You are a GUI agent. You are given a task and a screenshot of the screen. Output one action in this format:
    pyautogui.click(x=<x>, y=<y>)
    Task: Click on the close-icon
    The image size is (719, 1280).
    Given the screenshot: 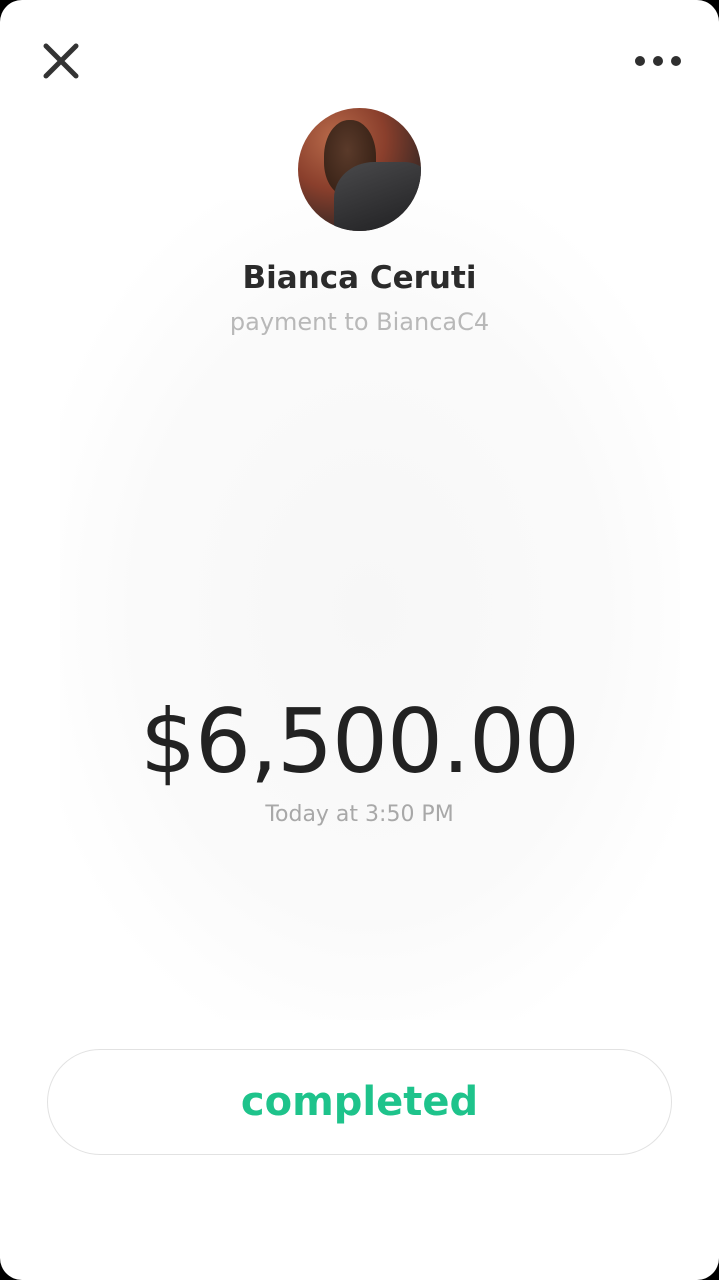 What is the action you would take?
    pyautogui.click(x=61, y=61)
    